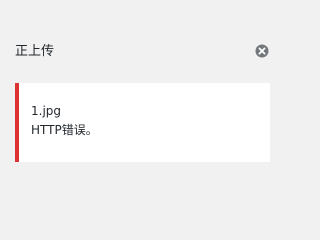 The width and height of the screenshot is (320, 240). What do you see at coordinates (140, 50) in the screenshot?
I see `upload-header: 正上传` at bounding box center [140, 50].